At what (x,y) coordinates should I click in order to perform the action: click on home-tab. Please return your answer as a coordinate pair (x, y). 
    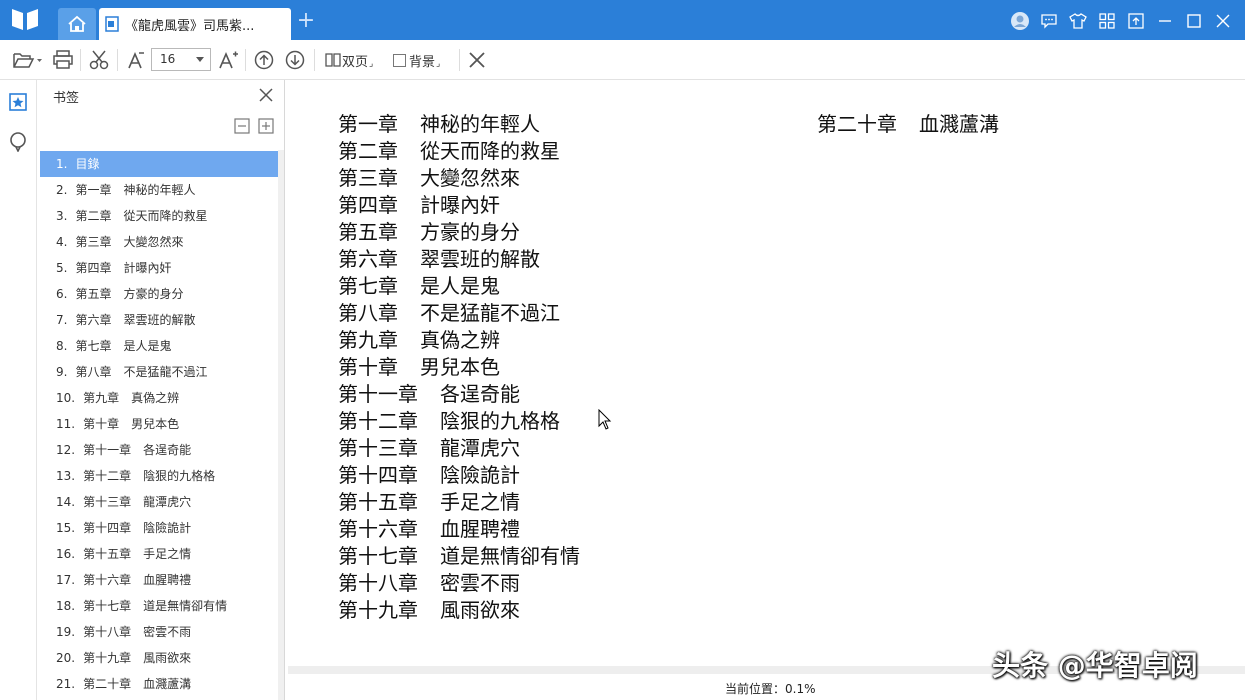
    Looking at the image, I should click on (77, 24).